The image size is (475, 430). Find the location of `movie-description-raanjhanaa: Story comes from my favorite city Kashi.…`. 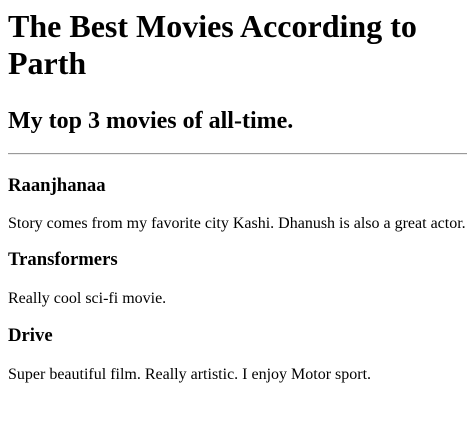

movie-description-raanjhanaa: Story comes from my favorite city Kashi.… is located at coordinates (237, 223).